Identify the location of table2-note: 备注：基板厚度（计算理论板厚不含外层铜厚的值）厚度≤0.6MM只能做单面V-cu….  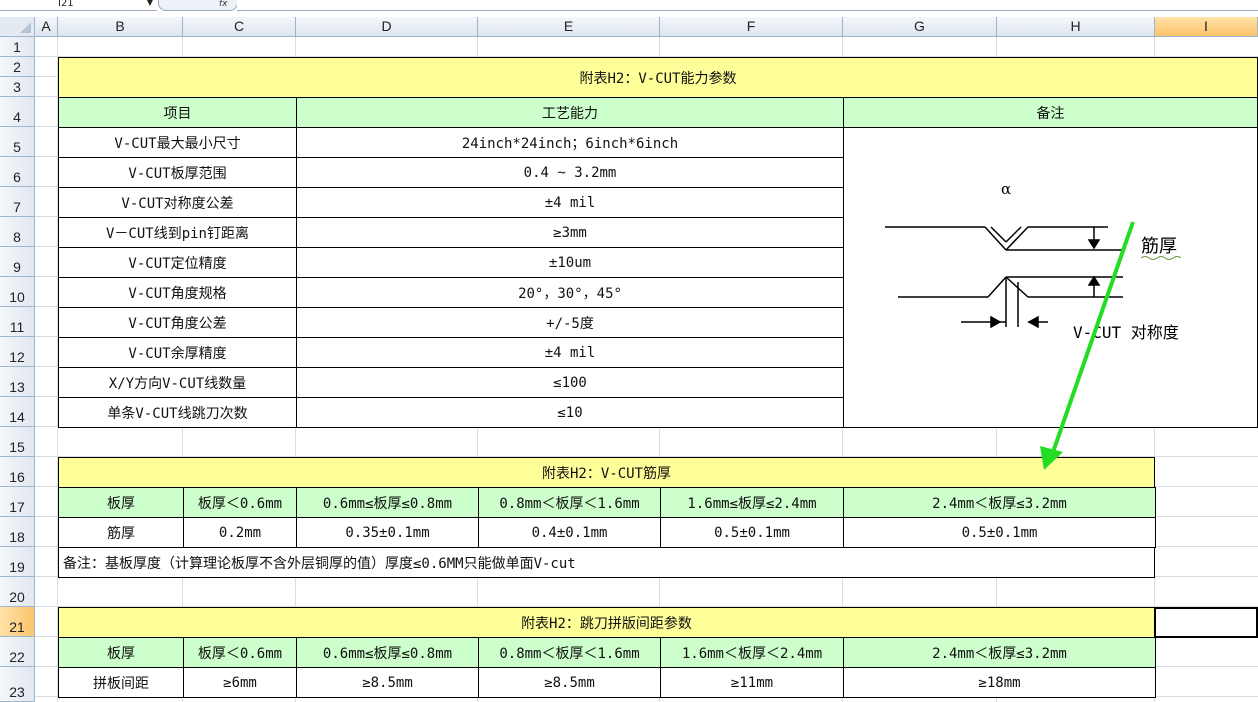
(606, 562).